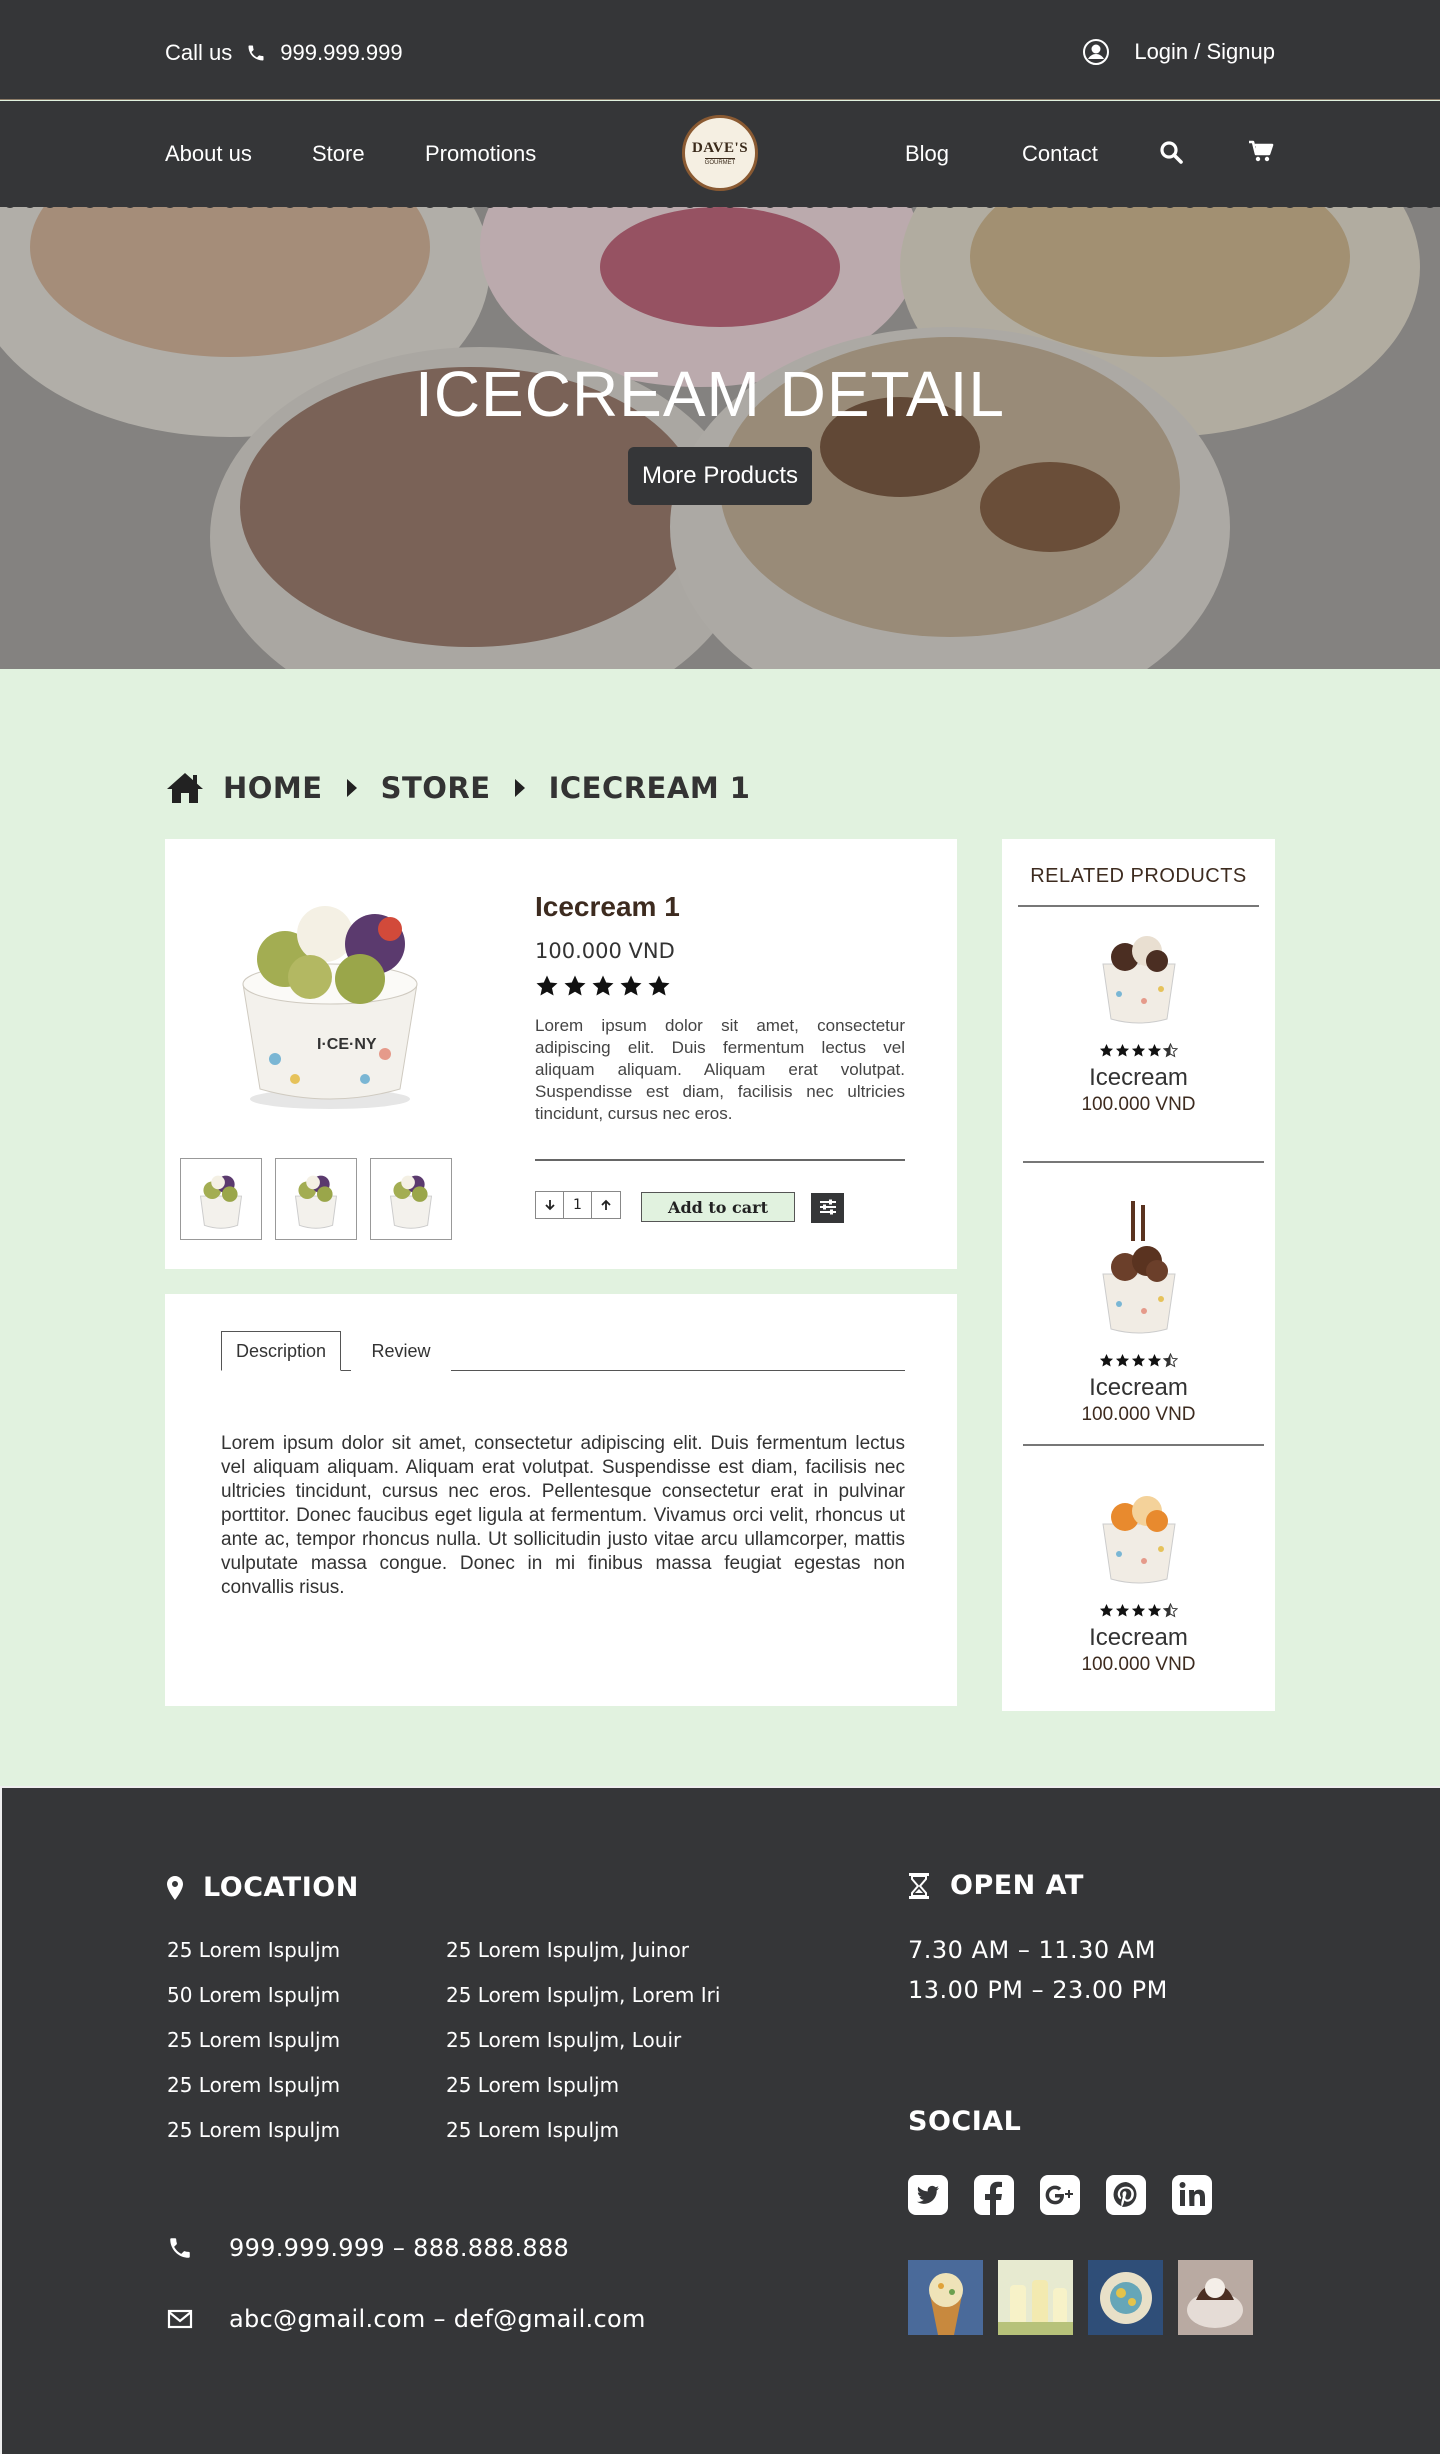 The width and height of the screenshot is (1440, 2454). Describe the element at coordinates (1261, 152) in the screenshot. I see `cart-icon` at that location.